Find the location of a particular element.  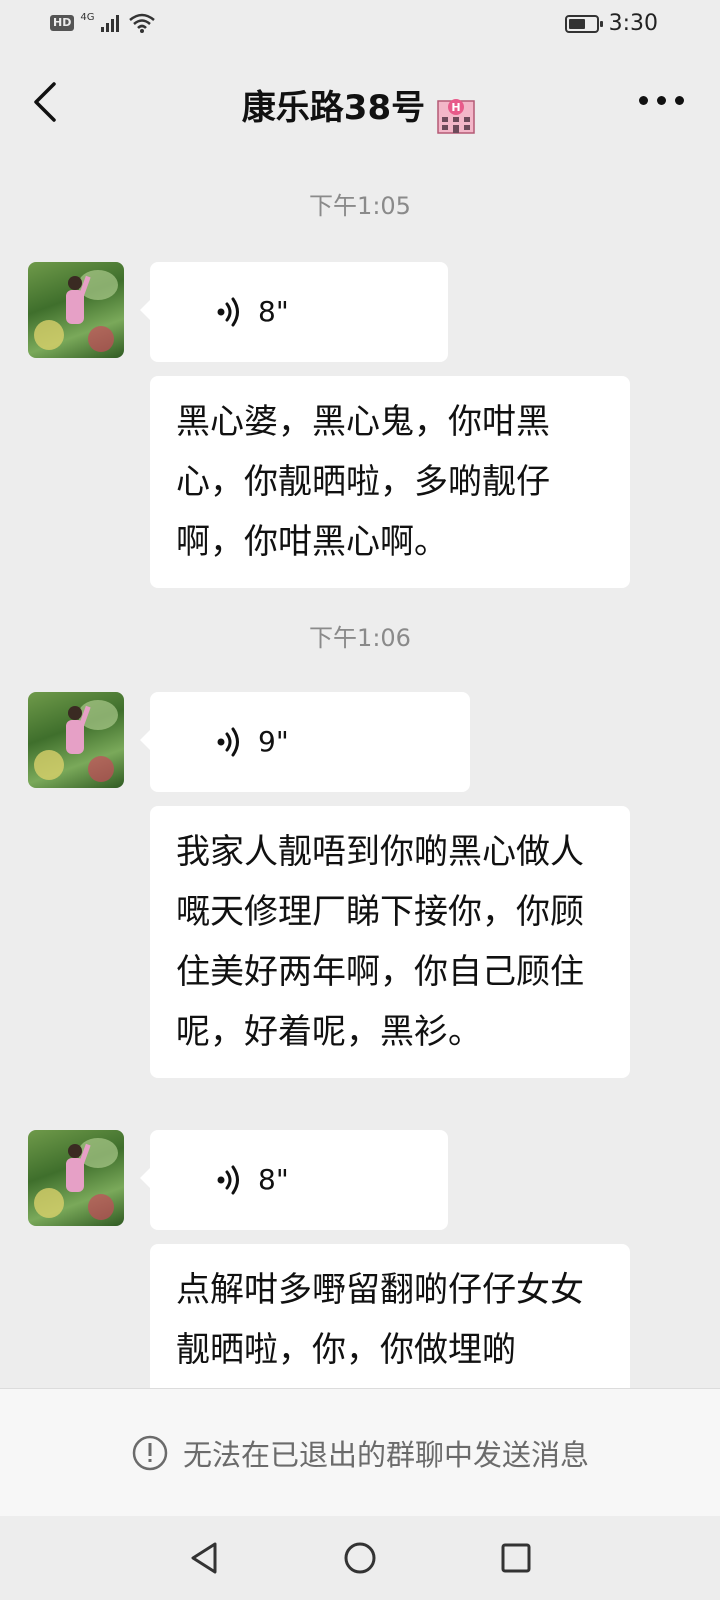

square-recents-icon is located at coordinates (516, 1558).